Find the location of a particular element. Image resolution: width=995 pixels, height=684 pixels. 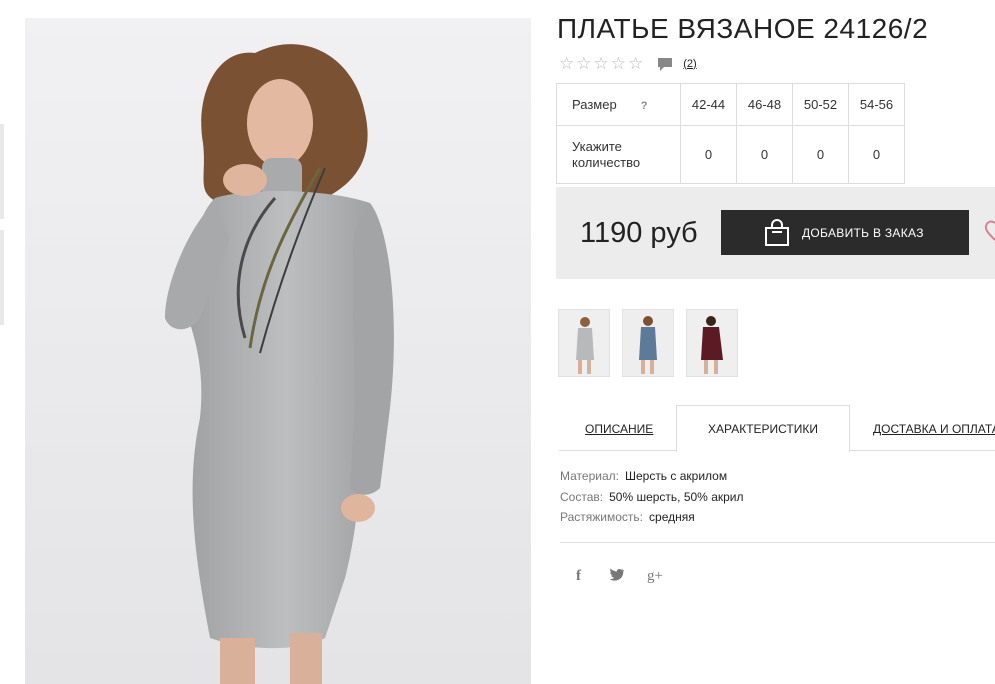

googleplus-icon: g+ is located at coordinates (655, 576).